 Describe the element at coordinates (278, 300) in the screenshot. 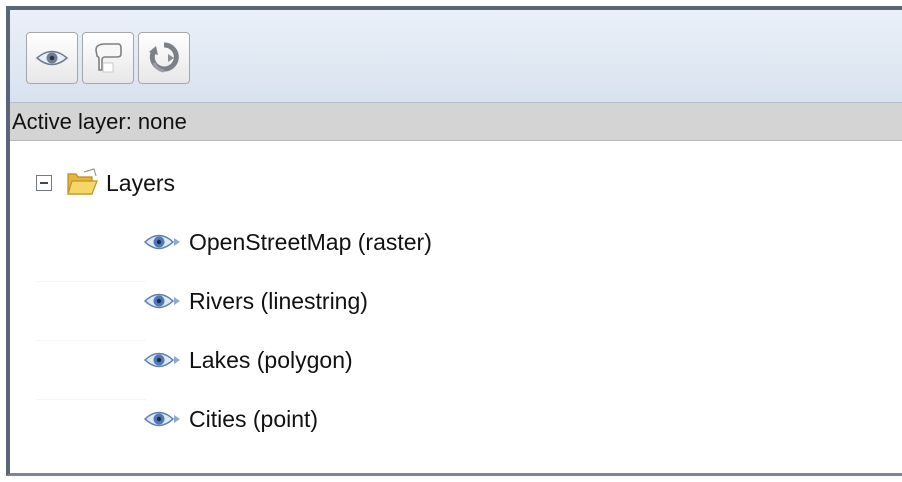

I see `layer-label: Rivers (linestring)` at that location.